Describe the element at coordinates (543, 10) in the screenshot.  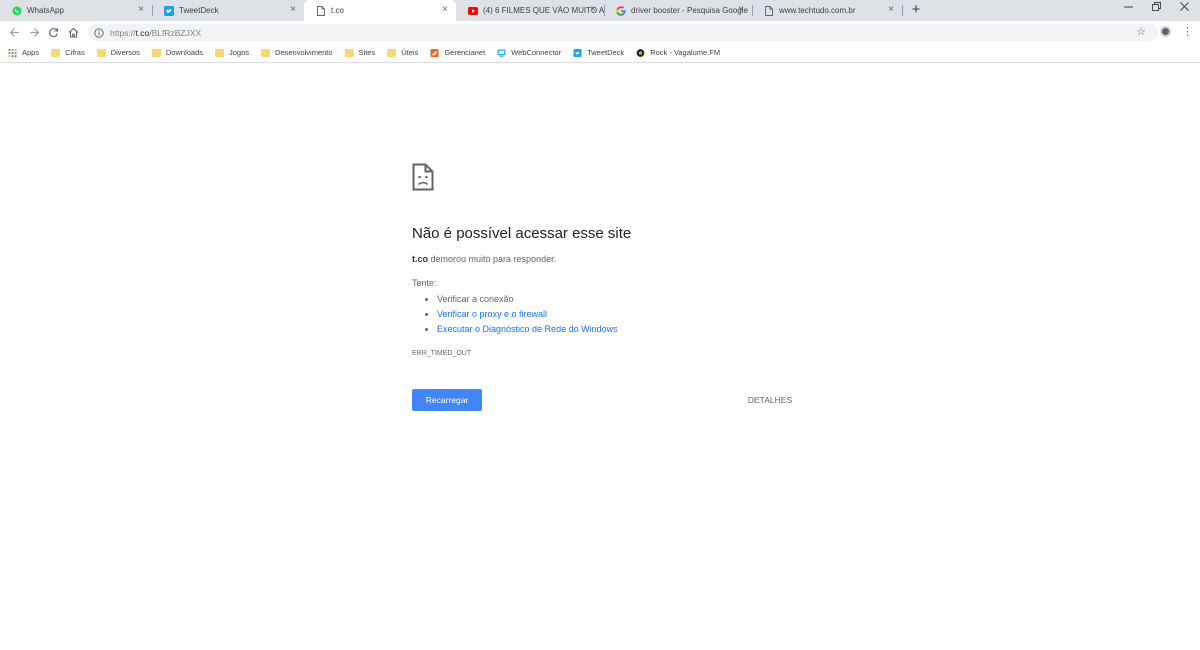
I see `tab-title: (4) 6 FILMES QUE VÃO MUITO AL` at that location.